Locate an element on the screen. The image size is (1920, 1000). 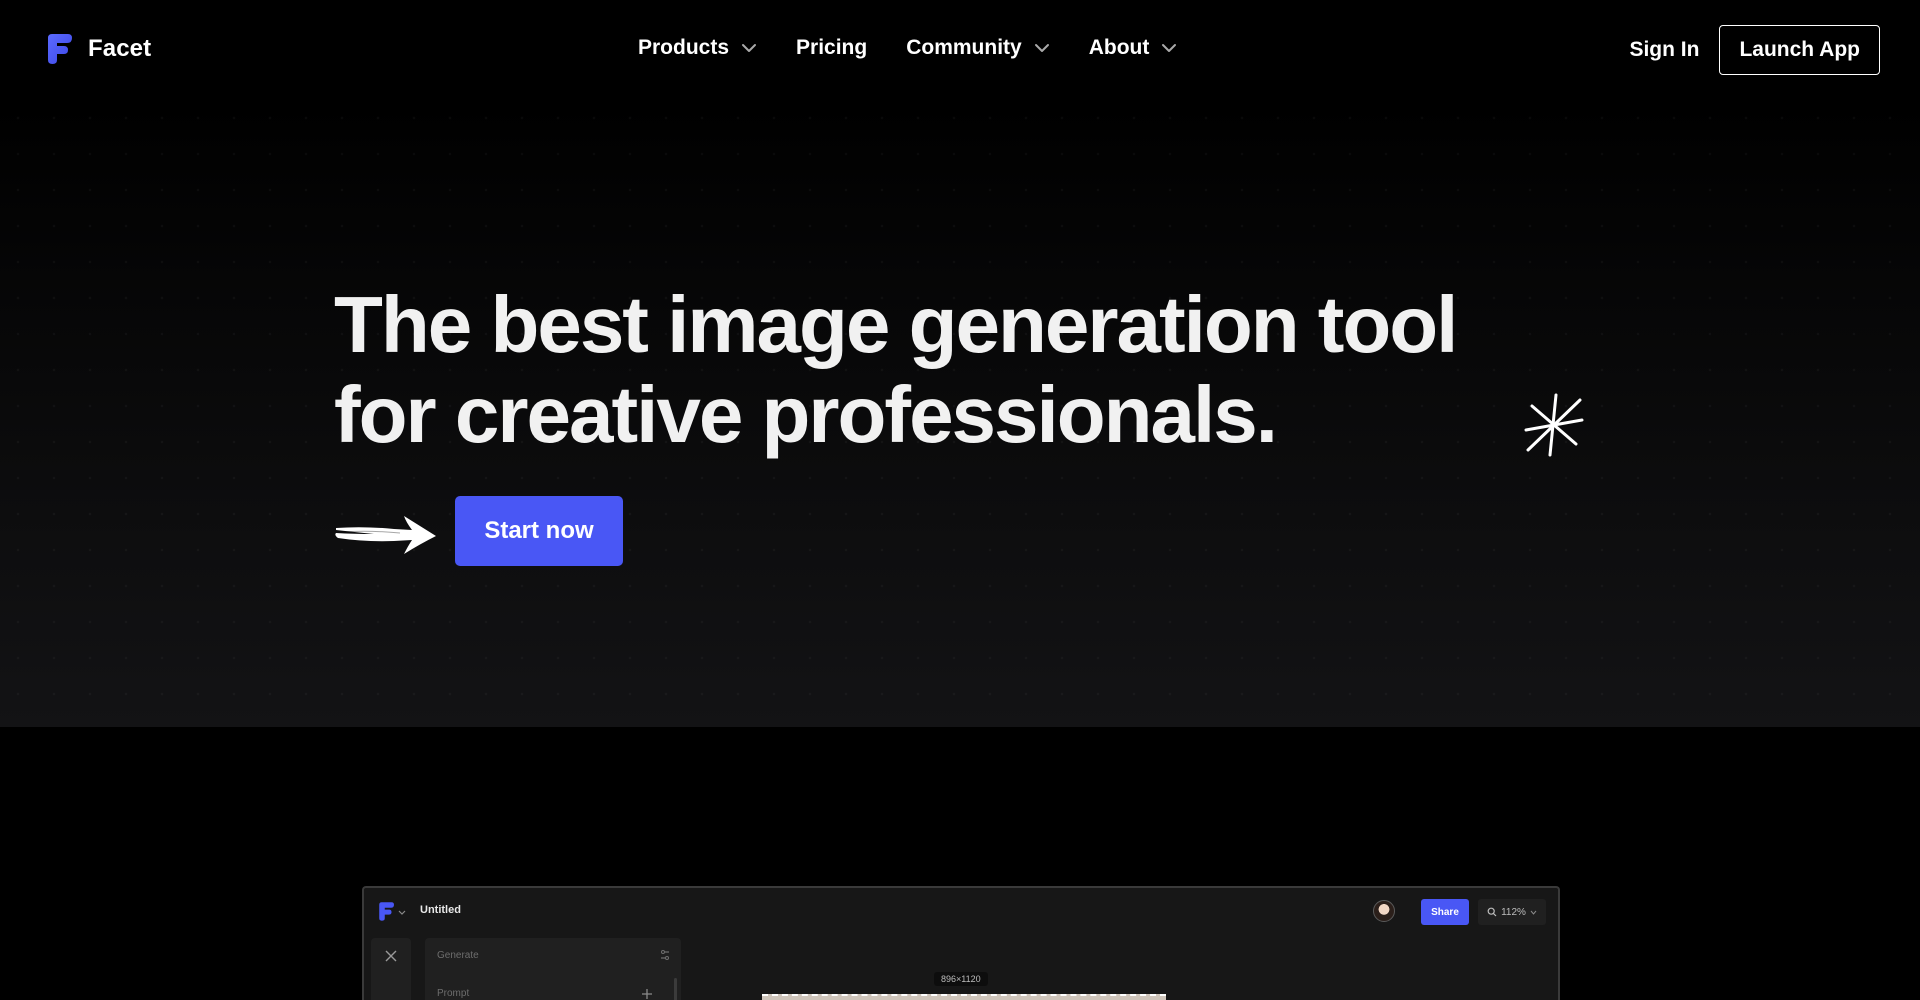
main-nav: Products Pricing Community About is located at coordinates (927, 48).